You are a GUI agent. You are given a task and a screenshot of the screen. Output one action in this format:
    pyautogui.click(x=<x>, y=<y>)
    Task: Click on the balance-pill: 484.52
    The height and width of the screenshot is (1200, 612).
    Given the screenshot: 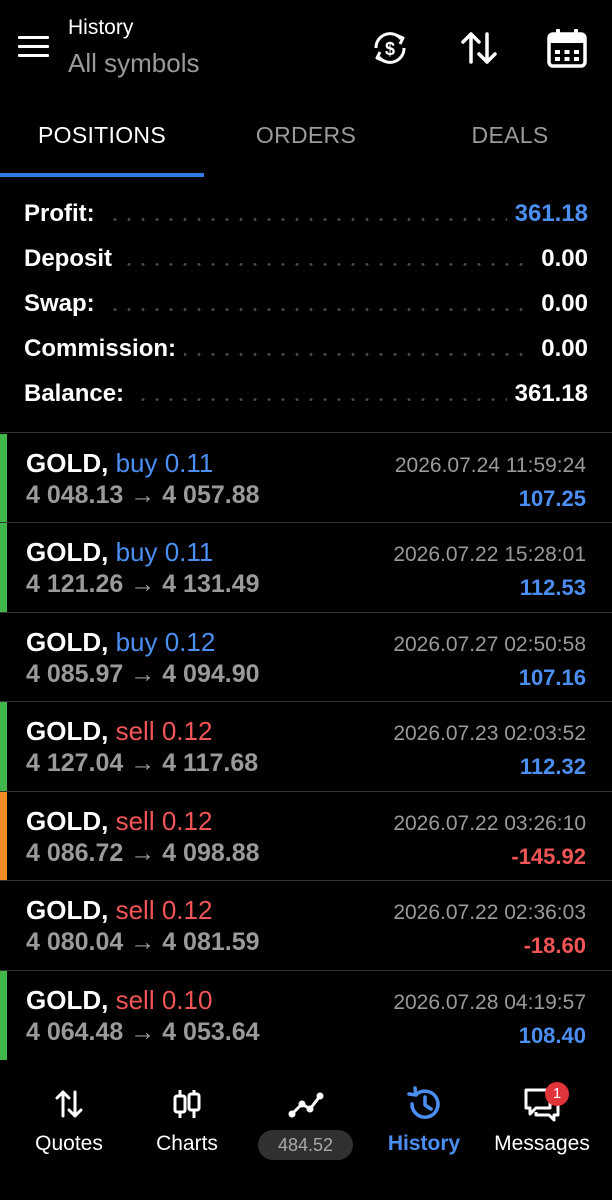 What is the action you would take?
    pyautogui.click(x=305, y=1145)
    